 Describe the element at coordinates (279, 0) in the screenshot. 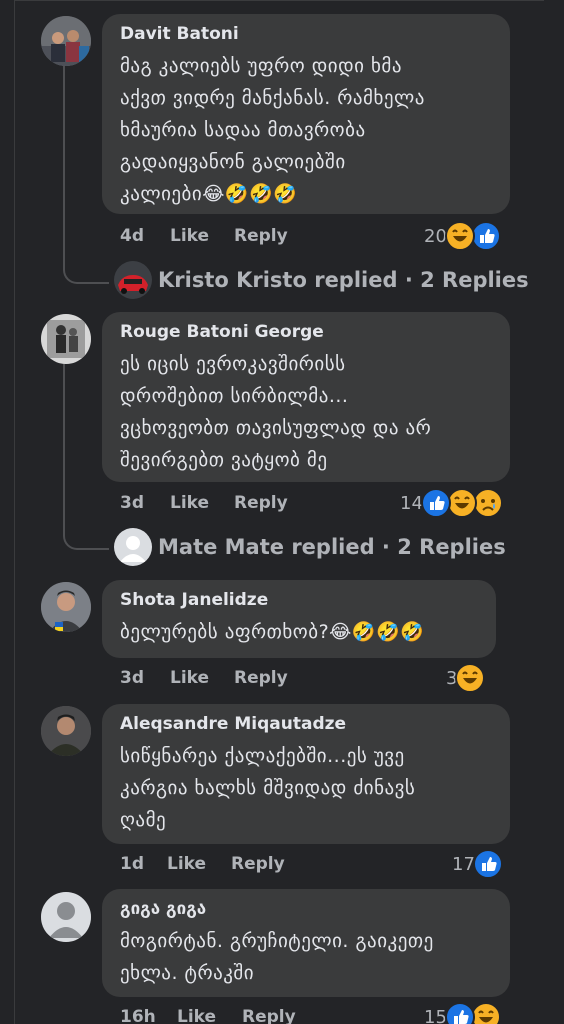

I see `top-divider` at that location.